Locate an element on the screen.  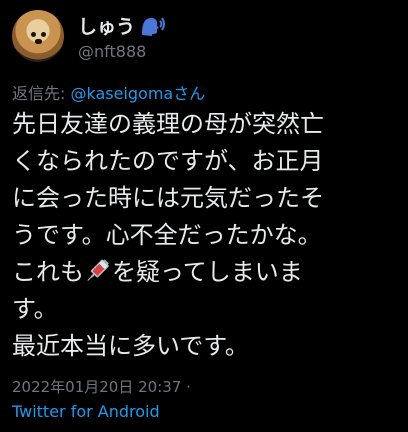
tweet-timestamp: 2022年01月20日 20:37 · is located at coordinates (101, 386).